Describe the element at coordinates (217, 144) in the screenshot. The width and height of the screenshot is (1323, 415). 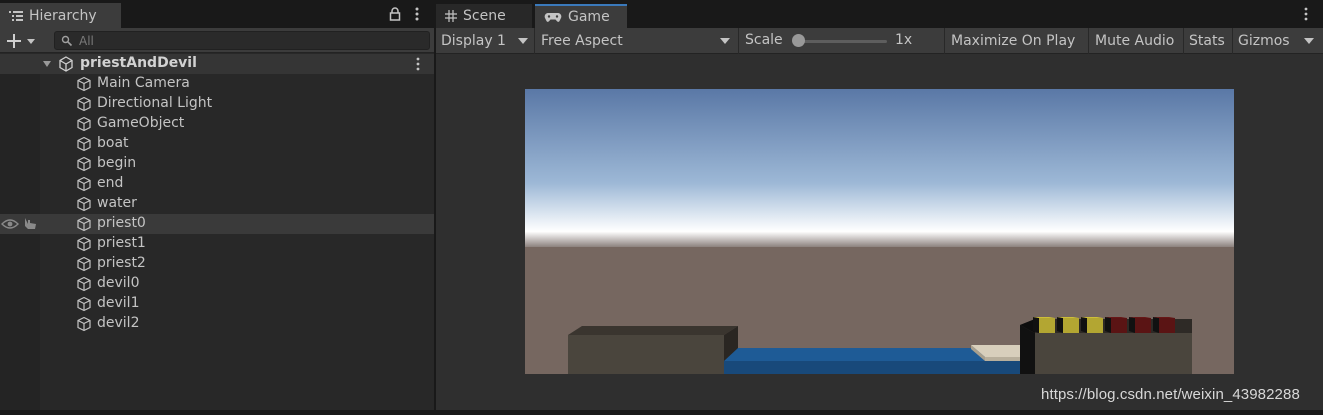
I see `hierarchy-item: boat` at that location.